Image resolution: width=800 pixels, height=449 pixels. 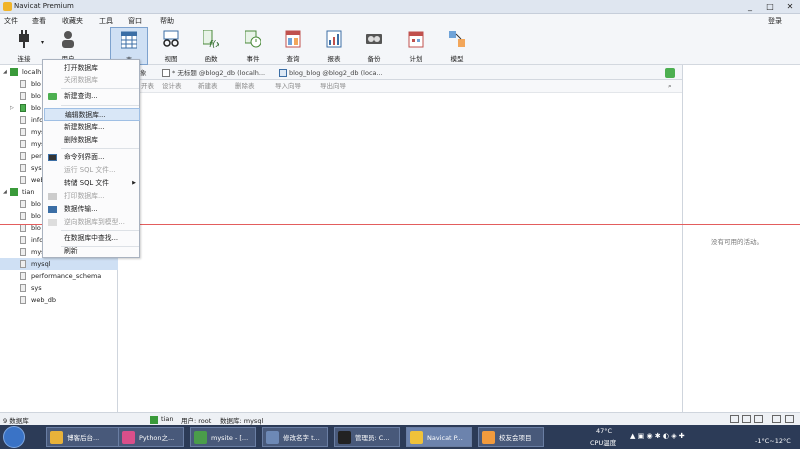 I want to click on collapse-arrow-icon: ▷, so click(x=12, y=108).